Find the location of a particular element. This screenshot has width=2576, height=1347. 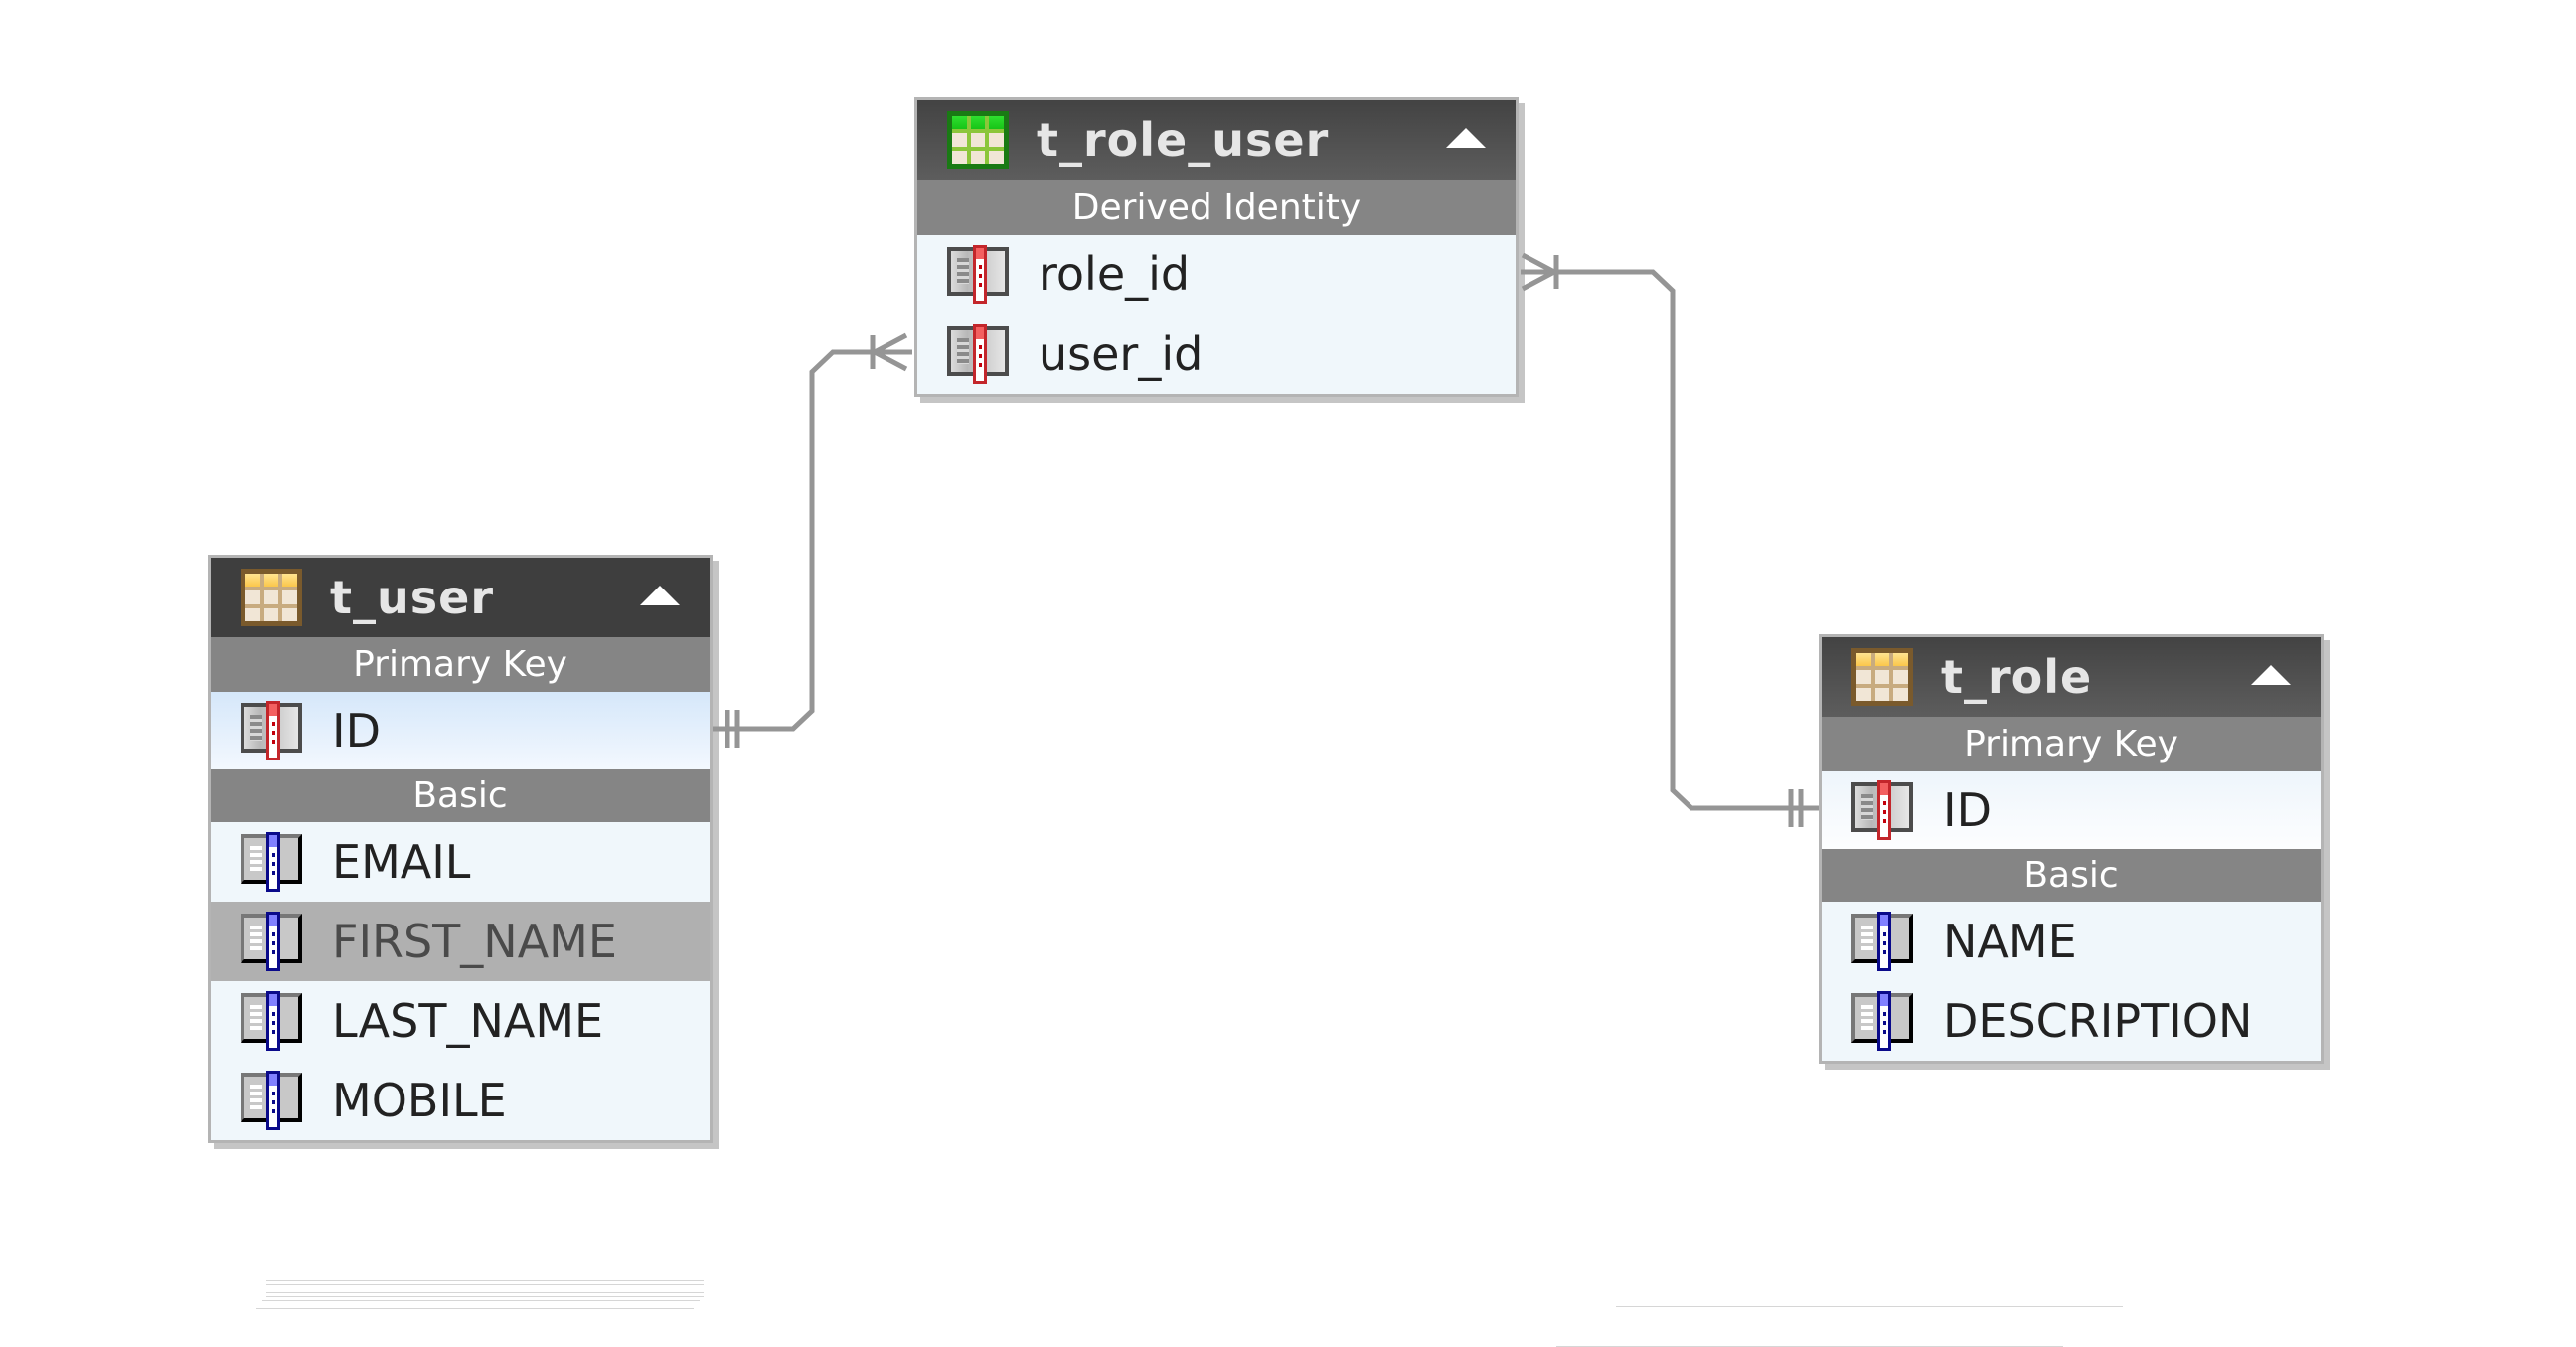

entity-header: t_user is located at coordinates (460, 597).